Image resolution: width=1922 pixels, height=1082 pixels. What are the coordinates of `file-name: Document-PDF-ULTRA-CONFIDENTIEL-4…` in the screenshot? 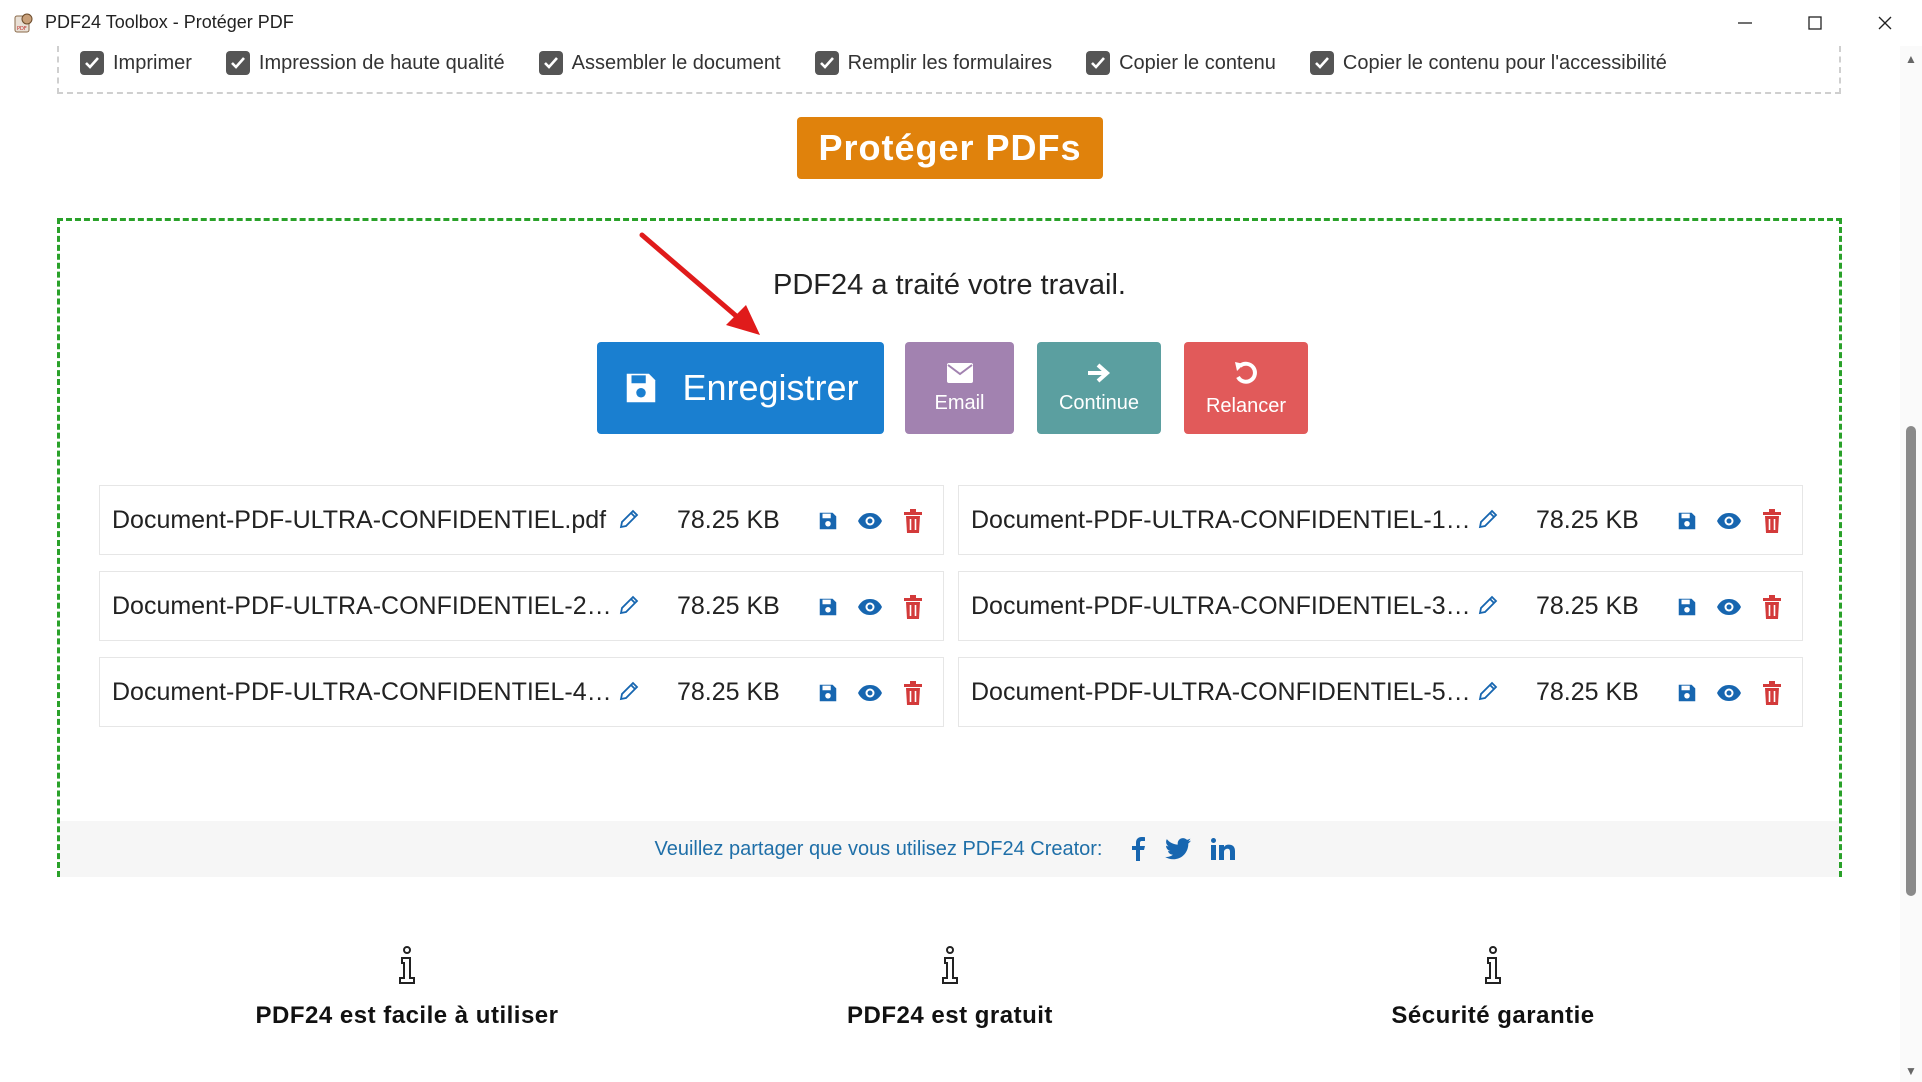 It's located at (362, 692).